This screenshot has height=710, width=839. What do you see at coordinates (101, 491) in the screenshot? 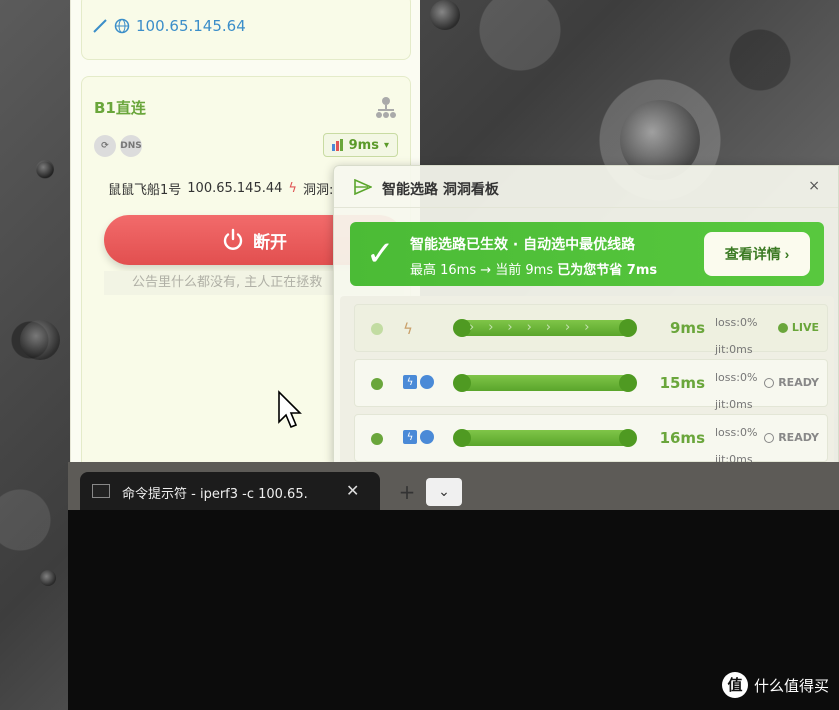
I see `terminal-icon` at bounding box center [101, 491].